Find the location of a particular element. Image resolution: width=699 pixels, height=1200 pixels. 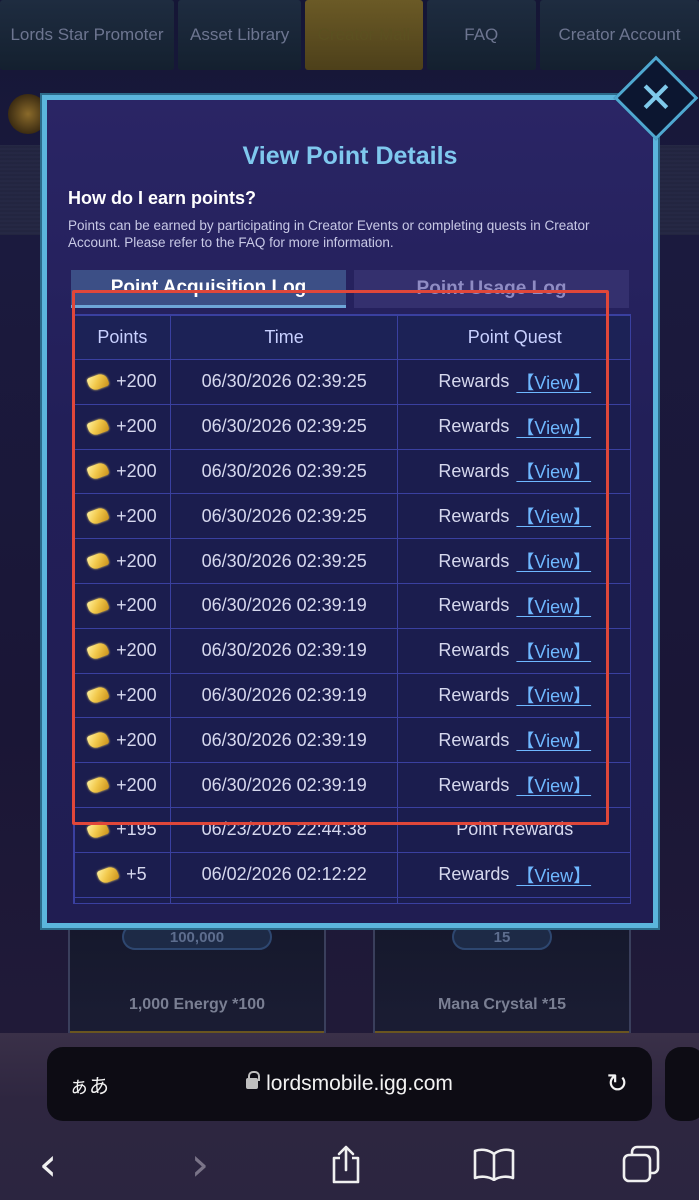

close-icon: ✕ is located at coordinates (656, 98).